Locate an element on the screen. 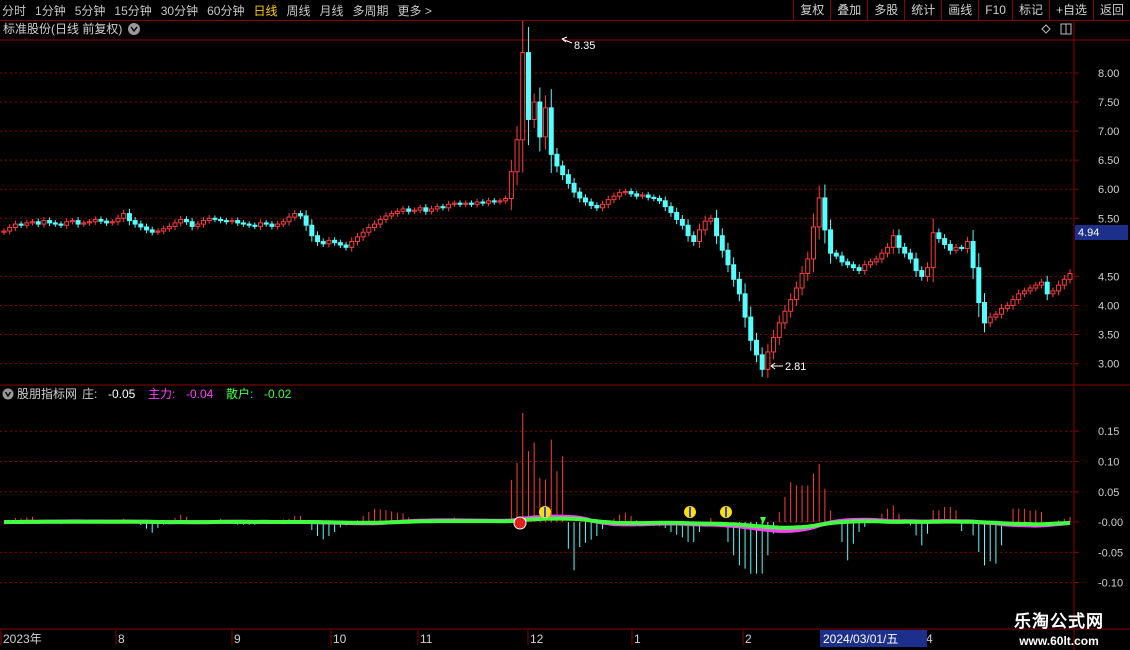  period-tab-8: 月线 is located at coordinates (332, 10).